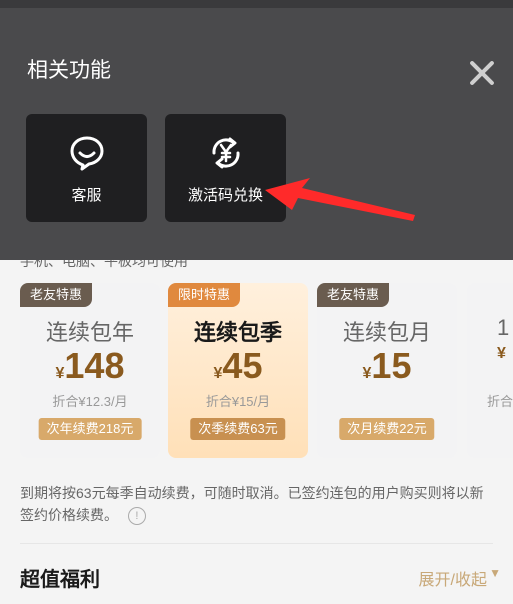 The image size is (513, 604). What do you see at coordinates (386, 332) in the screenshot?
I see `plan-name: 连续包月` at bounding box center [386, 332].